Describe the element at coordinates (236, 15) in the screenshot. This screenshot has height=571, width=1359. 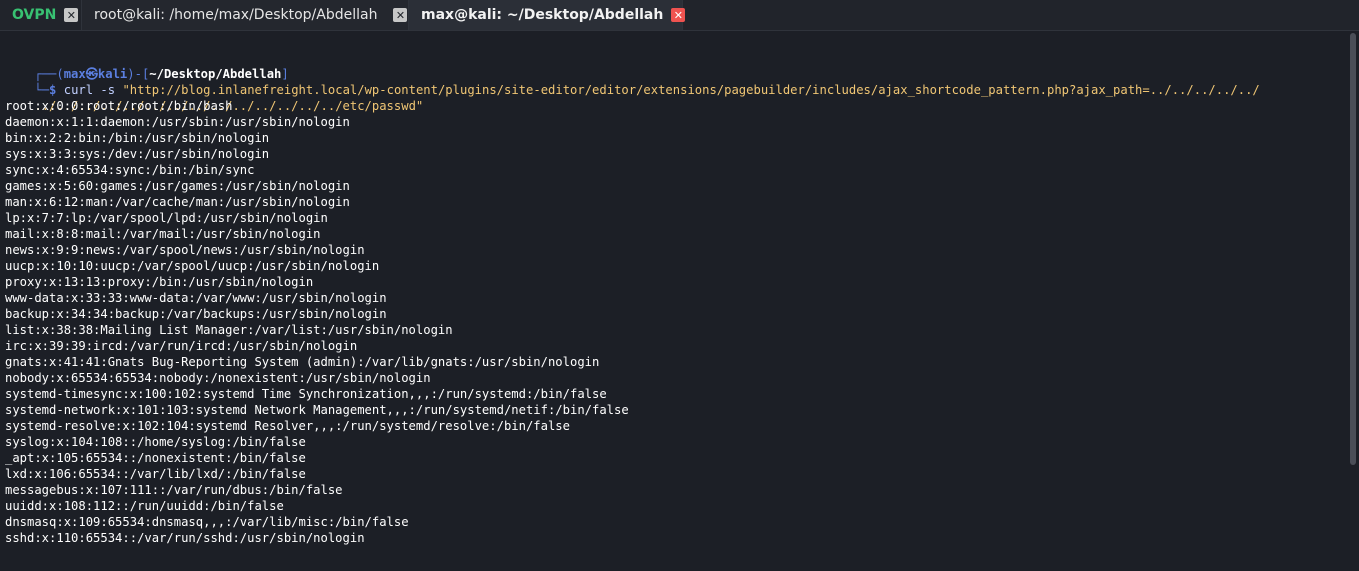
I see `tab-label: root@kali: /home/max/Desktop/Abdellah` at that location.